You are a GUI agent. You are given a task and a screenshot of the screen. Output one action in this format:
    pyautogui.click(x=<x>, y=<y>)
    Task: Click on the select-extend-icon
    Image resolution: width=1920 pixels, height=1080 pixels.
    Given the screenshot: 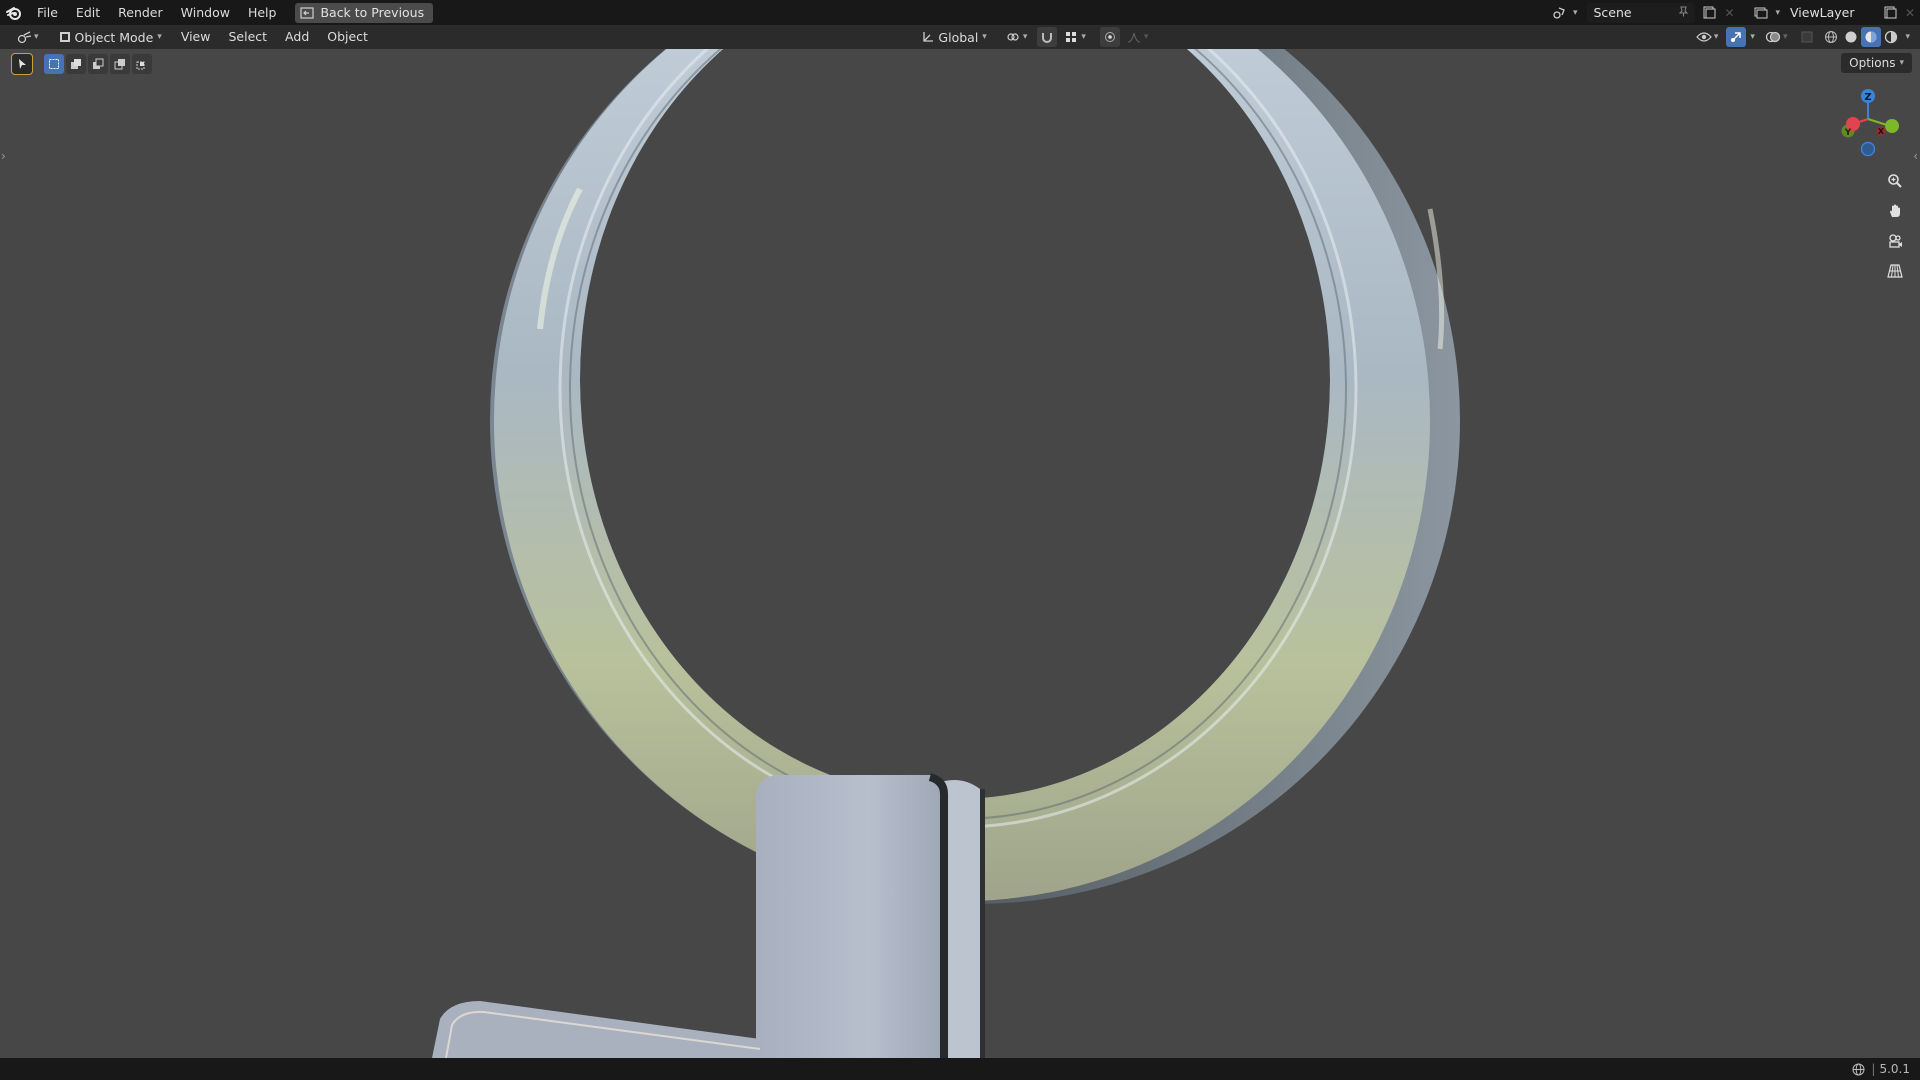 What is the action you would take?
    pyautogui.click(x=76, y=64)
    